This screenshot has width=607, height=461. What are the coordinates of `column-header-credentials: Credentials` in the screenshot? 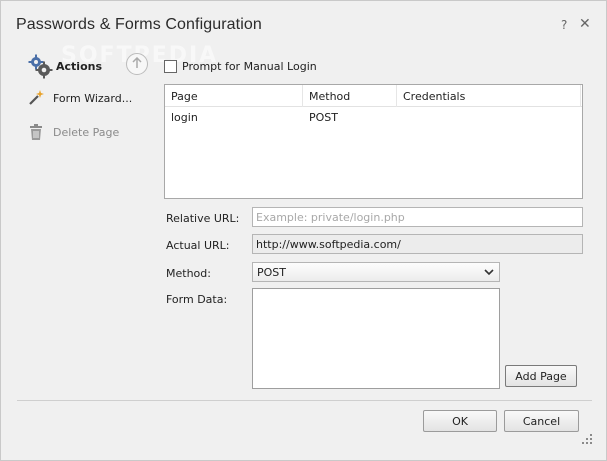 It's located at (489, 96).